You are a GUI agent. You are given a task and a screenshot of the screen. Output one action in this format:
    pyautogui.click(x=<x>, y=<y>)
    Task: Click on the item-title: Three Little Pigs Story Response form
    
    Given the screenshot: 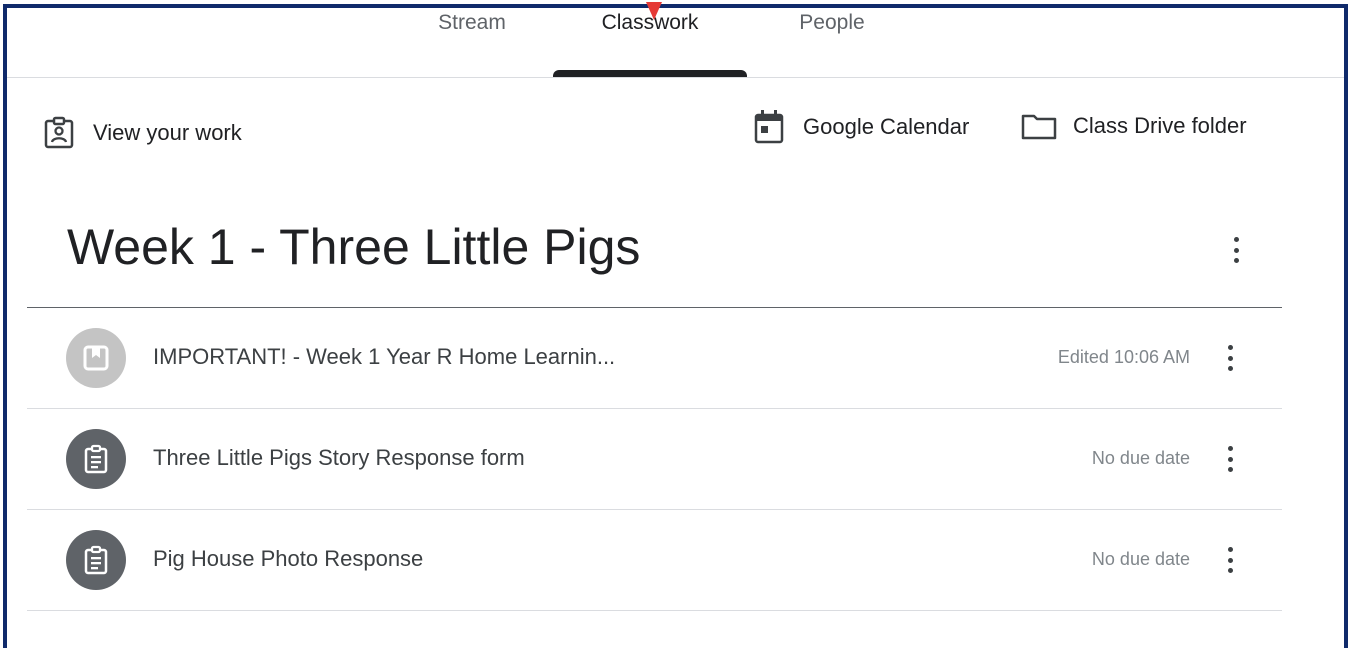 What is the action you would take?
    pyautogui.click(x=339, y=457)
    